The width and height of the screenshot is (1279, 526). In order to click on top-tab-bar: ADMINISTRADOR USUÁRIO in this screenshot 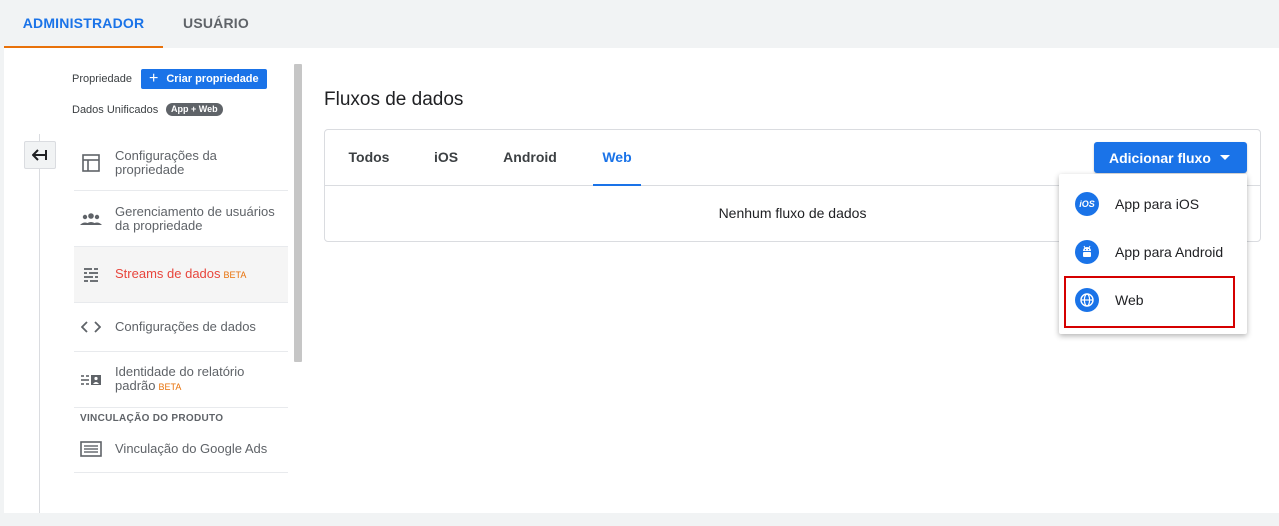, I will do `click(639, 24)`.